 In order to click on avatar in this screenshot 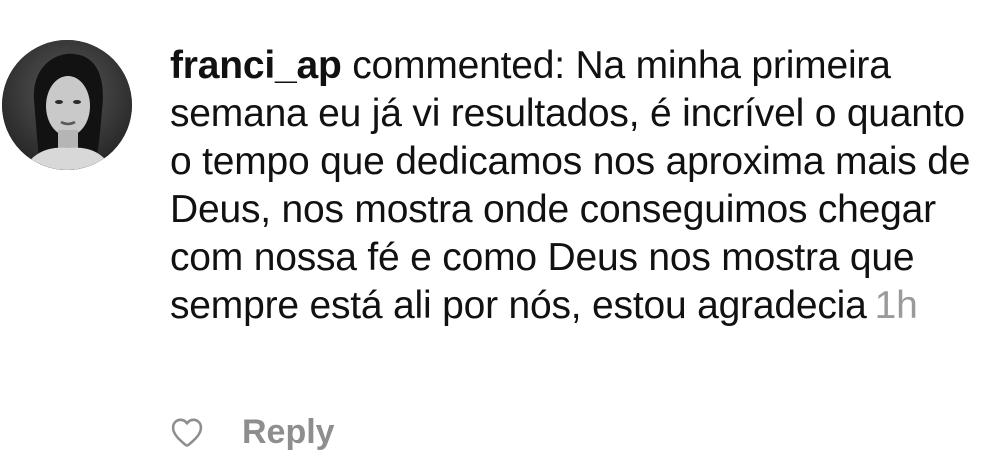, I will do `click(67, 105)`.